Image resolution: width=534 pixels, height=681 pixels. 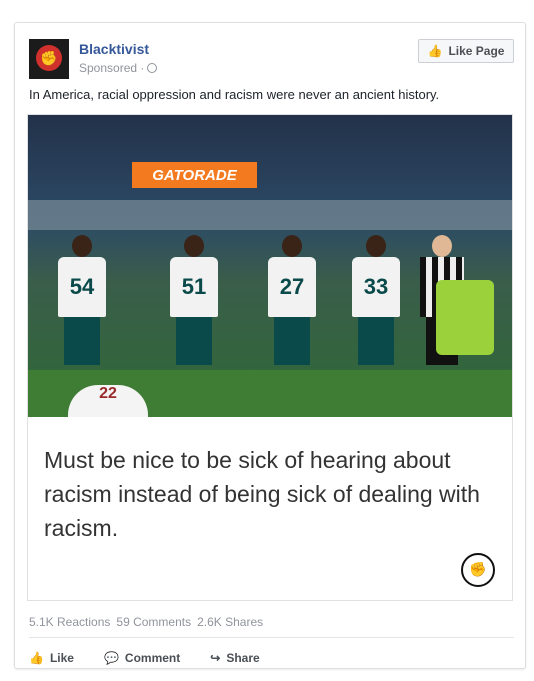 I want to click on shares-count: 2.6K Shares, so click(x=230, y=622).